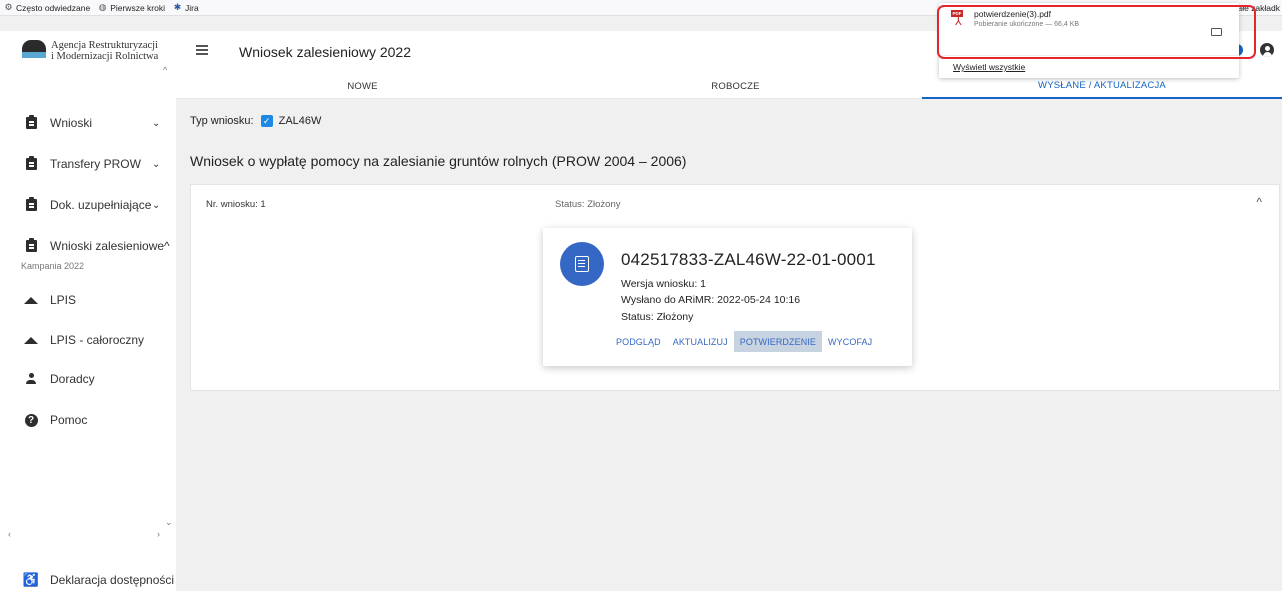 This screenshot has width=1282, height=591. I want to click on card-actions: PODGLĄD AKTUALIZUJ POTWIERDZENIE WYCOFAJ, so click(744, 341).